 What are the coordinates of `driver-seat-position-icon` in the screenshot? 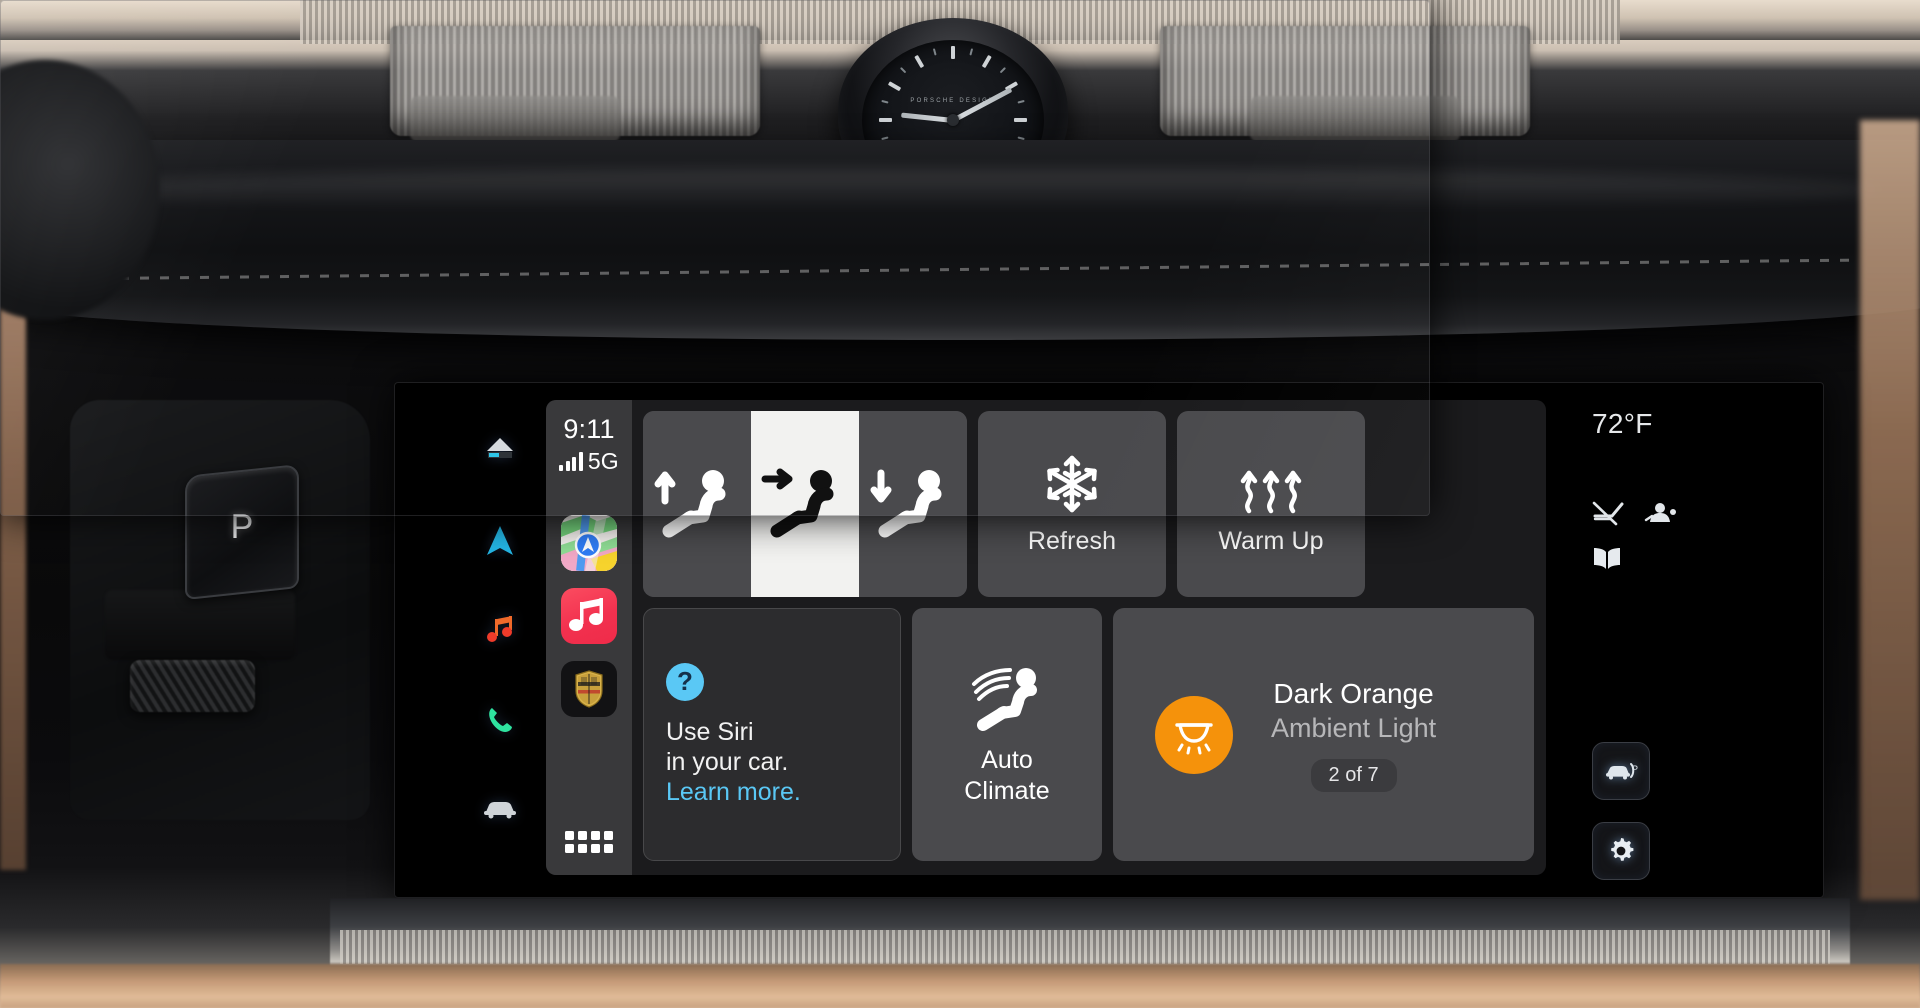 It's located at (1660, 515).